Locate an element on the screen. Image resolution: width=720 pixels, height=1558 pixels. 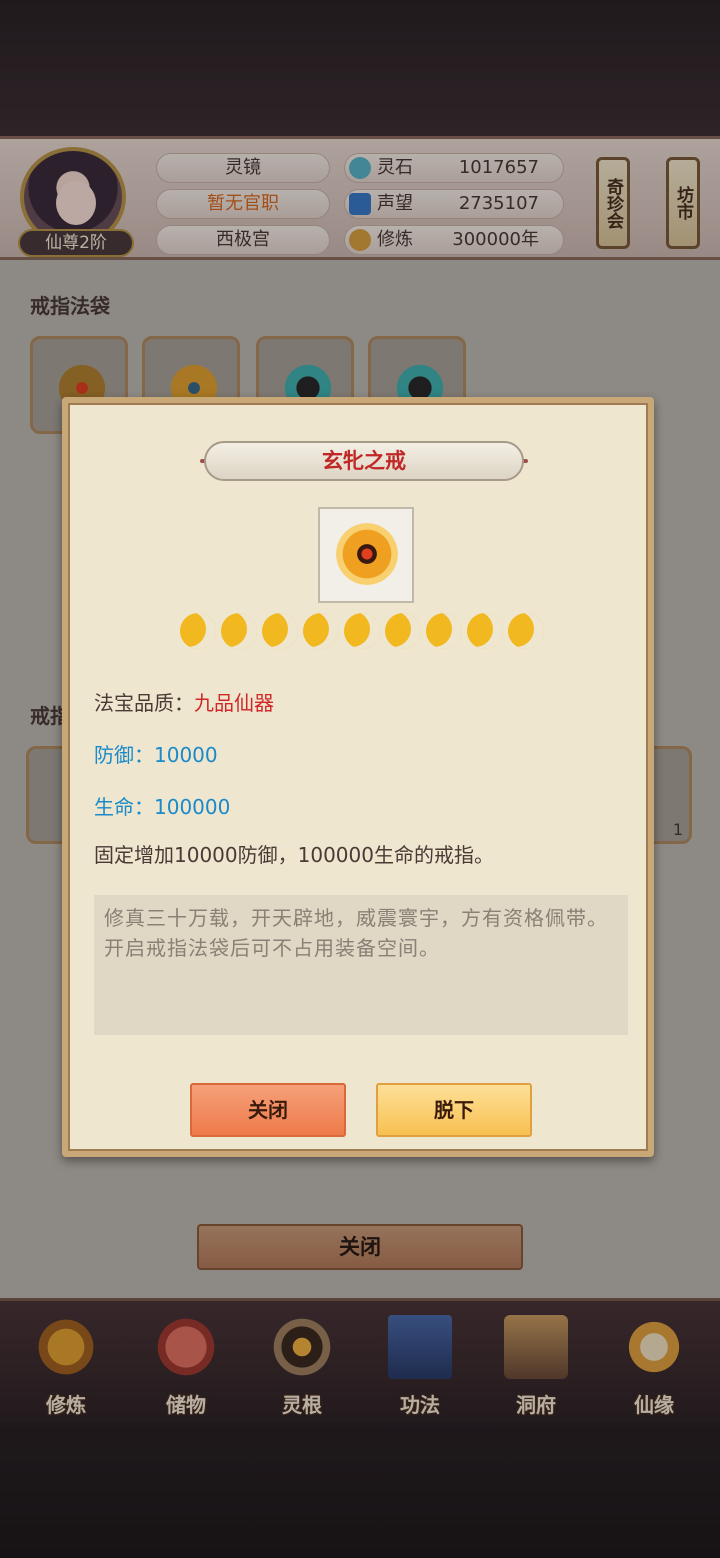
treasure-auction-button: 奇珍会 is located at coordinates (613, 203).